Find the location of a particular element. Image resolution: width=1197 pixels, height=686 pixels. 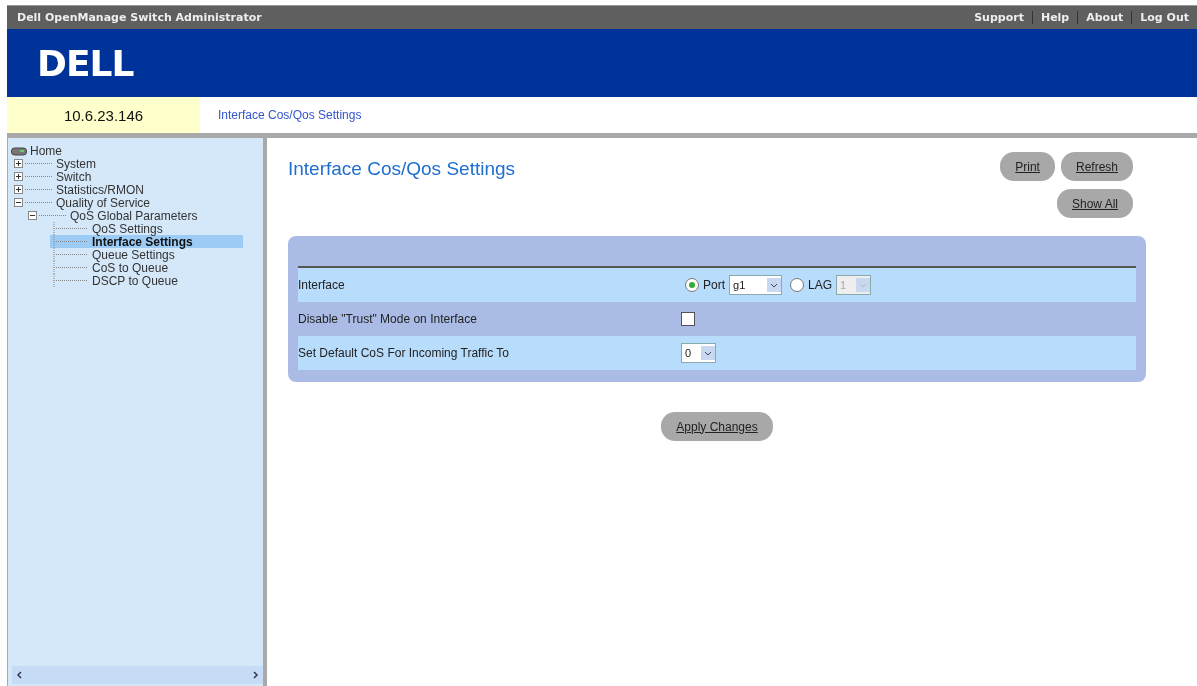

header-button: Show All is located at coordinates (1094, 203).